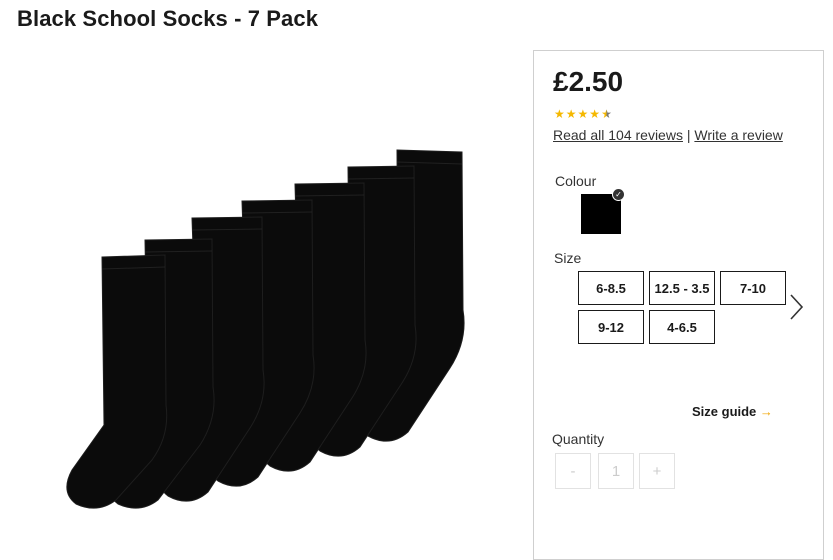 The width and height of the screenshot is (833, 560). I want to click on colour-label: Colour, so click(576, 181).